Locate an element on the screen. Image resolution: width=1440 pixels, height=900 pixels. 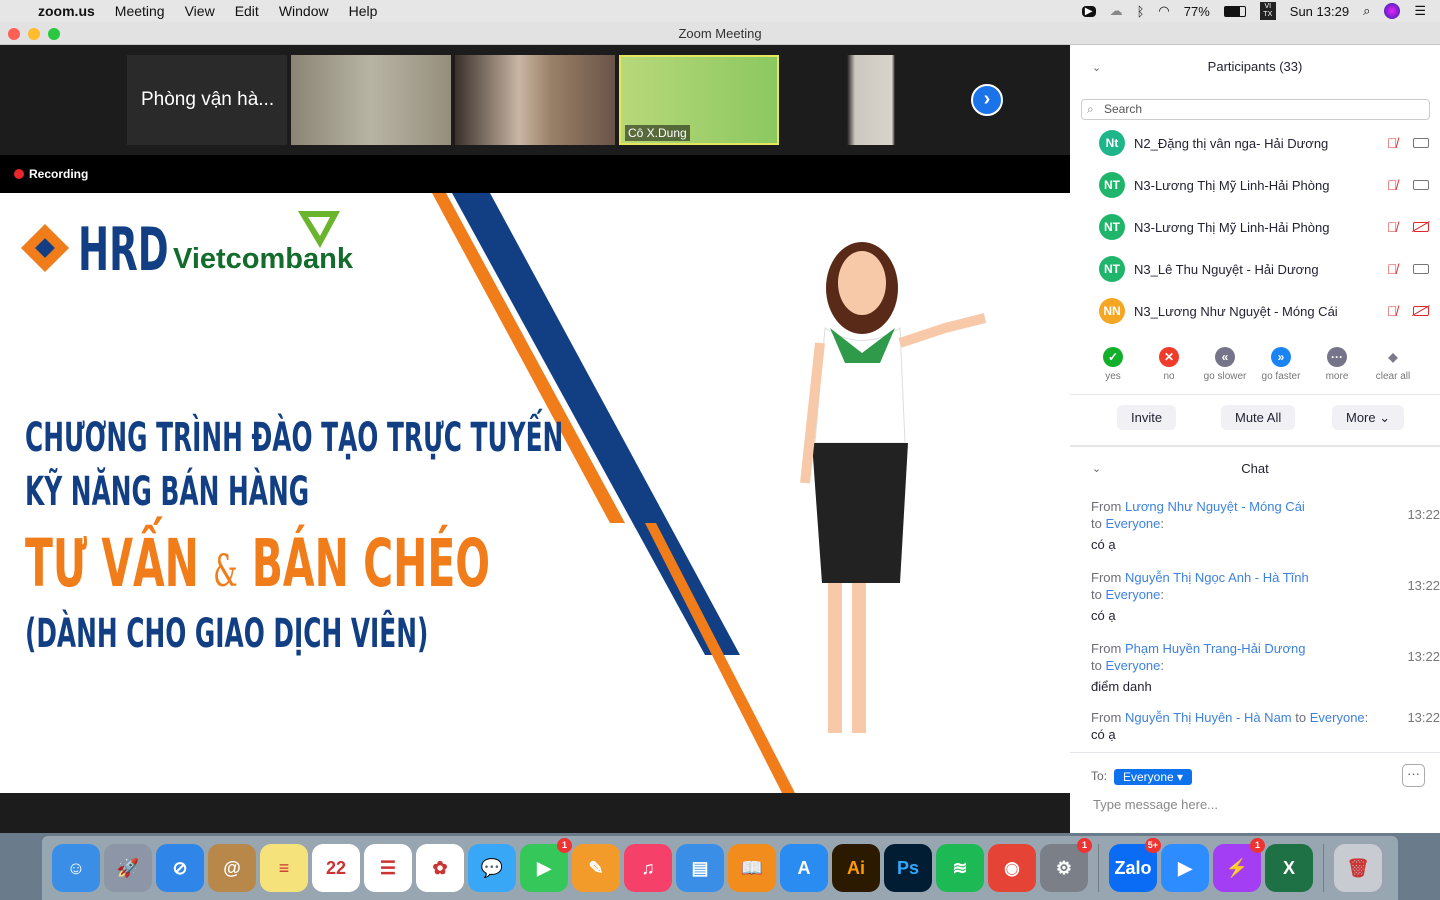
dock-illustrator-icon: Ai is located at coordinates (856, 868).